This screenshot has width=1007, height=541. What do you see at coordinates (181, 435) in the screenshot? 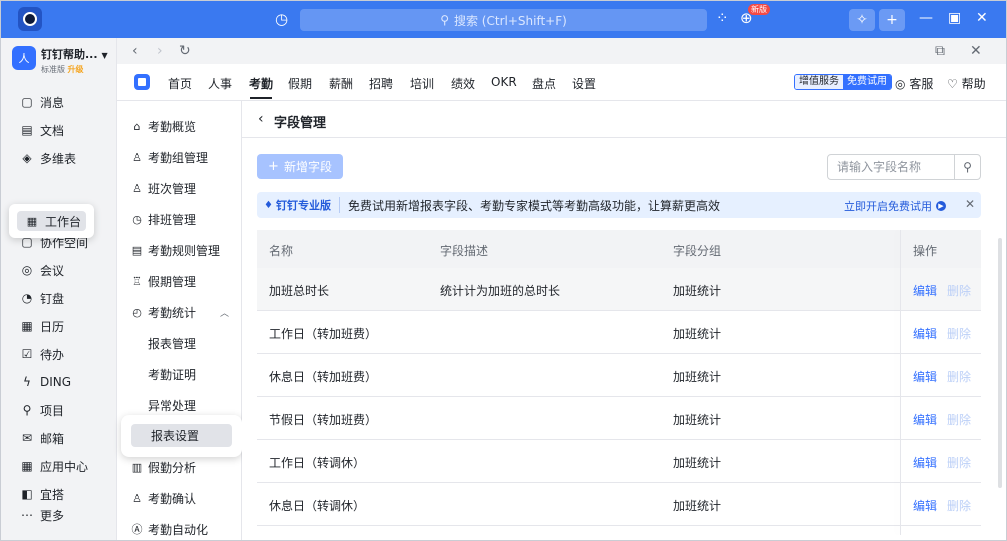
I see `subnav-item-report-settings: 报表设置` at bounding box center [181, 435].